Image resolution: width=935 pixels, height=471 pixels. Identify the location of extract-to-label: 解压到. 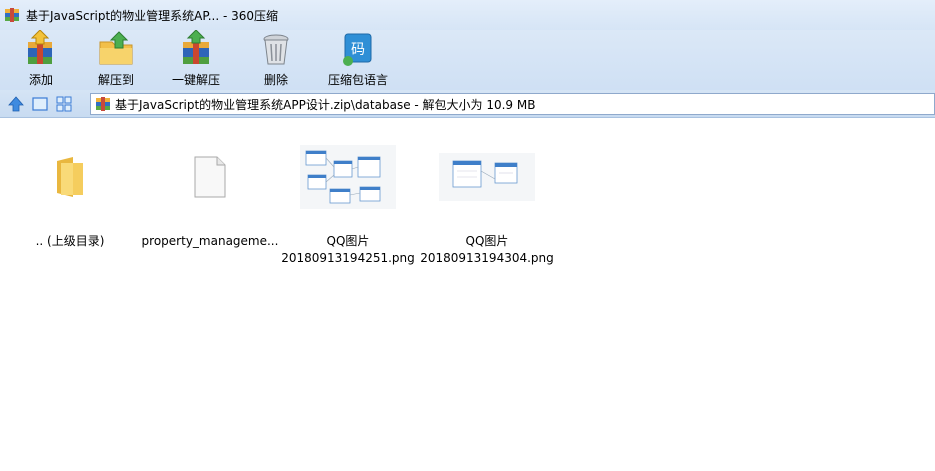
(115, 80).